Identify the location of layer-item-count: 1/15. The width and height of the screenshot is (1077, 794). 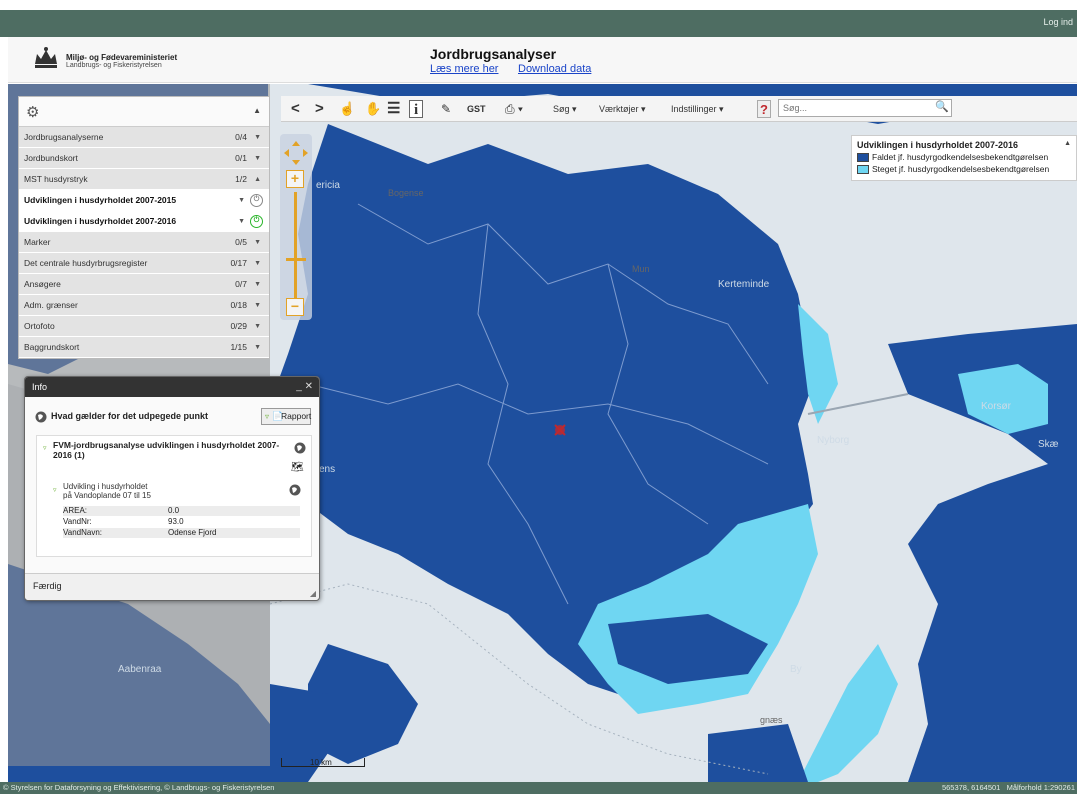
(238, 347).